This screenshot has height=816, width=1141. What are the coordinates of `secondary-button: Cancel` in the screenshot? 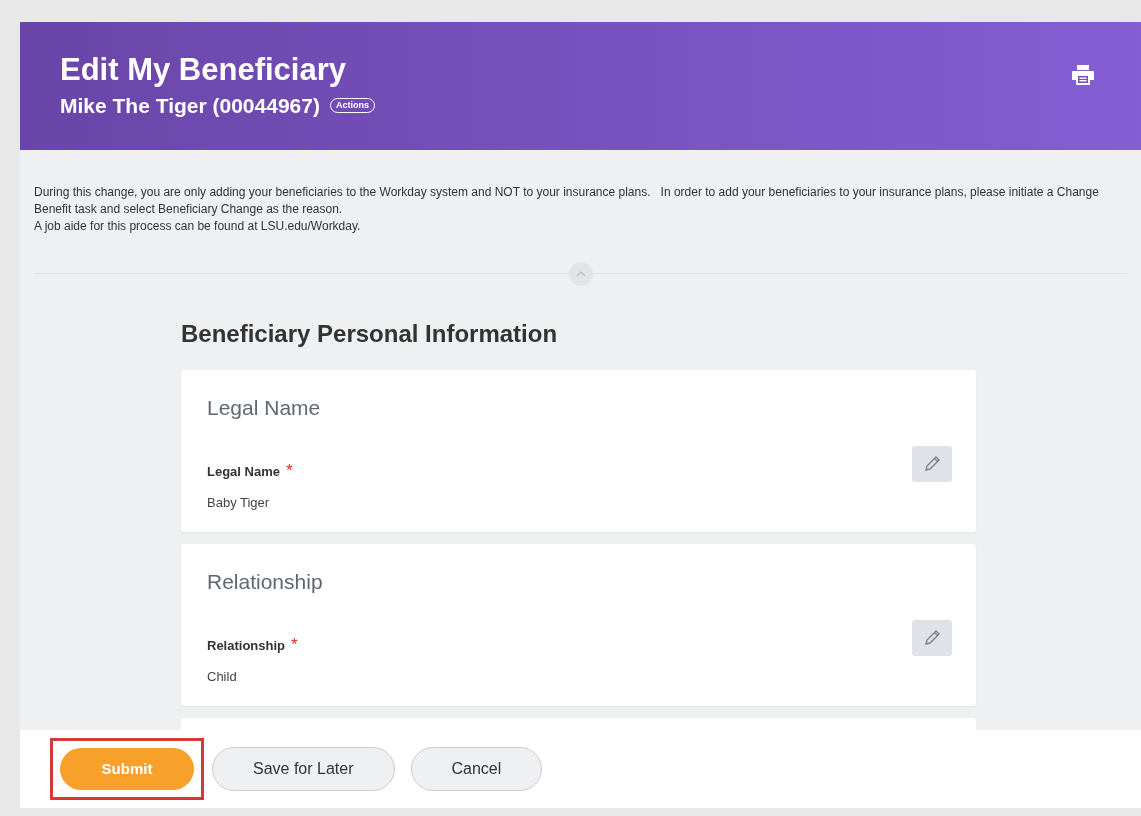 It's located at (476, 769).